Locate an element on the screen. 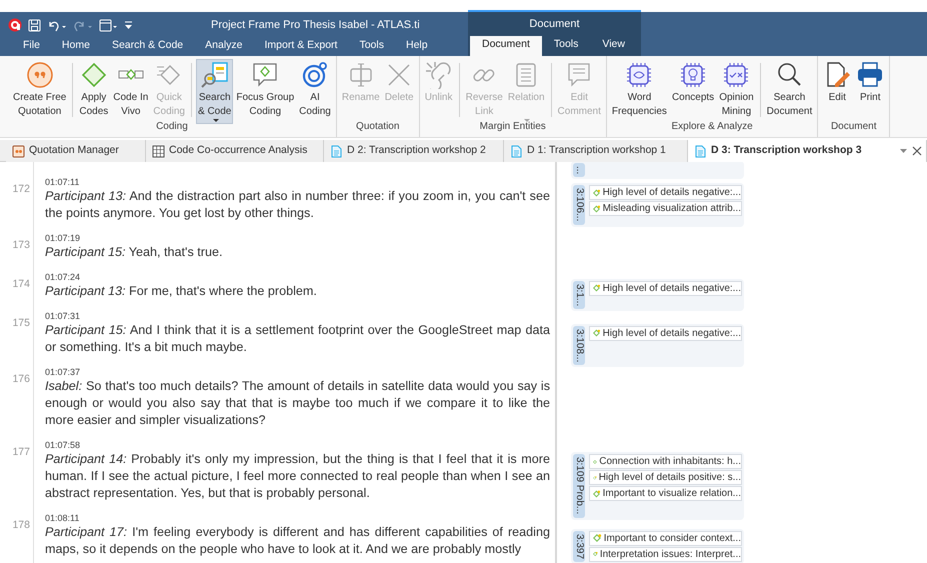 The height and width of the screenshot is (563, 927). line-number: 176 is located at coordinates (21, 379).